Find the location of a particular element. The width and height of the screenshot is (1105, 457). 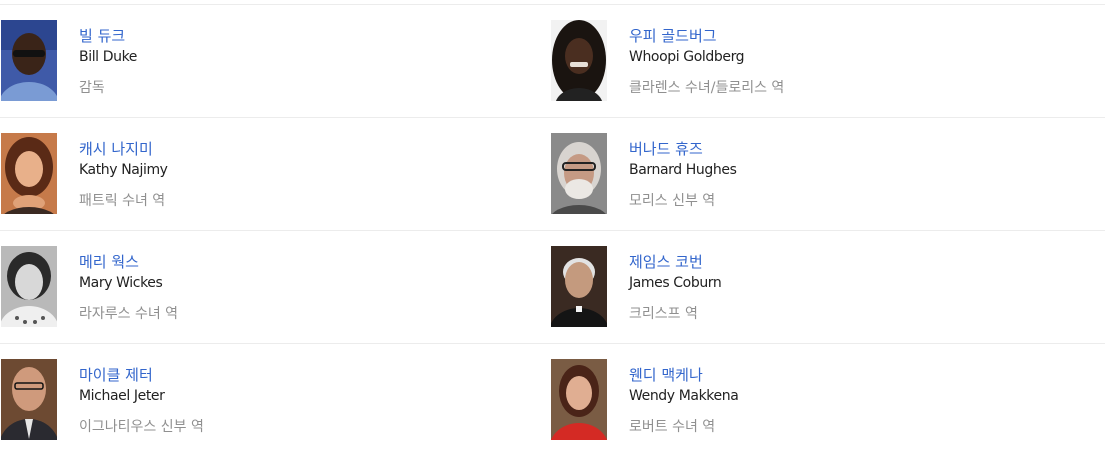

actor-name-korean-link: 버나드 휴즈 is located at coordinates (666, 149).